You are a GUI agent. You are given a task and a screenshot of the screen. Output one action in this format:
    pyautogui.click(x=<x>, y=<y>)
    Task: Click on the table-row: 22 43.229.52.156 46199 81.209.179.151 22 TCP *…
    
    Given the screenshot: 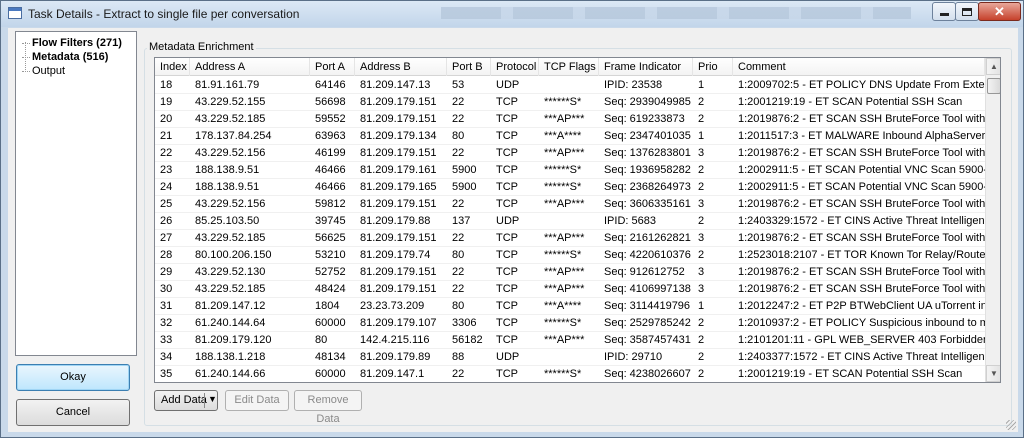 What is the action you would take?
    pyautogui.click(x=570, y=153)
    